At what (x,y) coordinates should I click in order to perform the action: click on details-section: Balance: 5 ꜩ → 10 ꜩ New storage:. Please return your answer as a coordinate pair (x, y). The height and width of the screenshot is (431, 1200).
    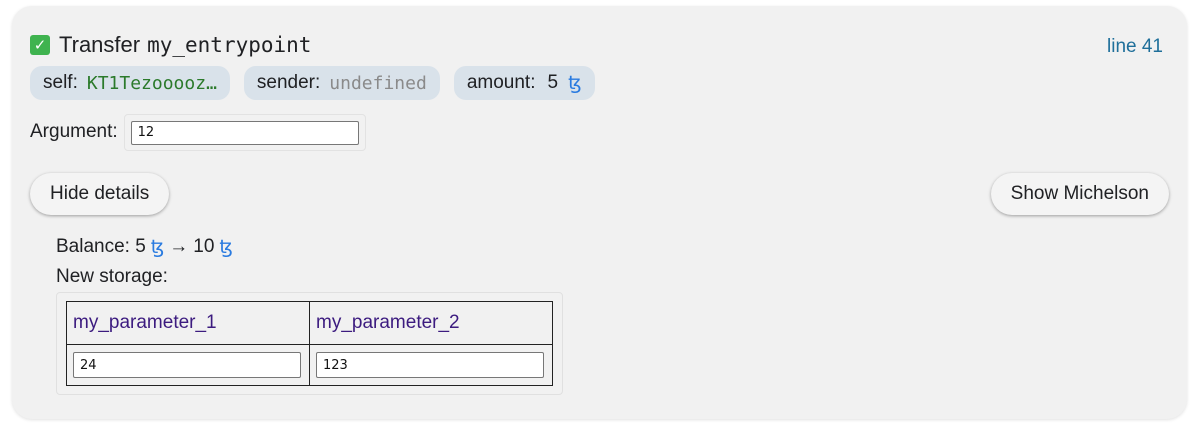
    Looking at the image, I should click on (144, 262).